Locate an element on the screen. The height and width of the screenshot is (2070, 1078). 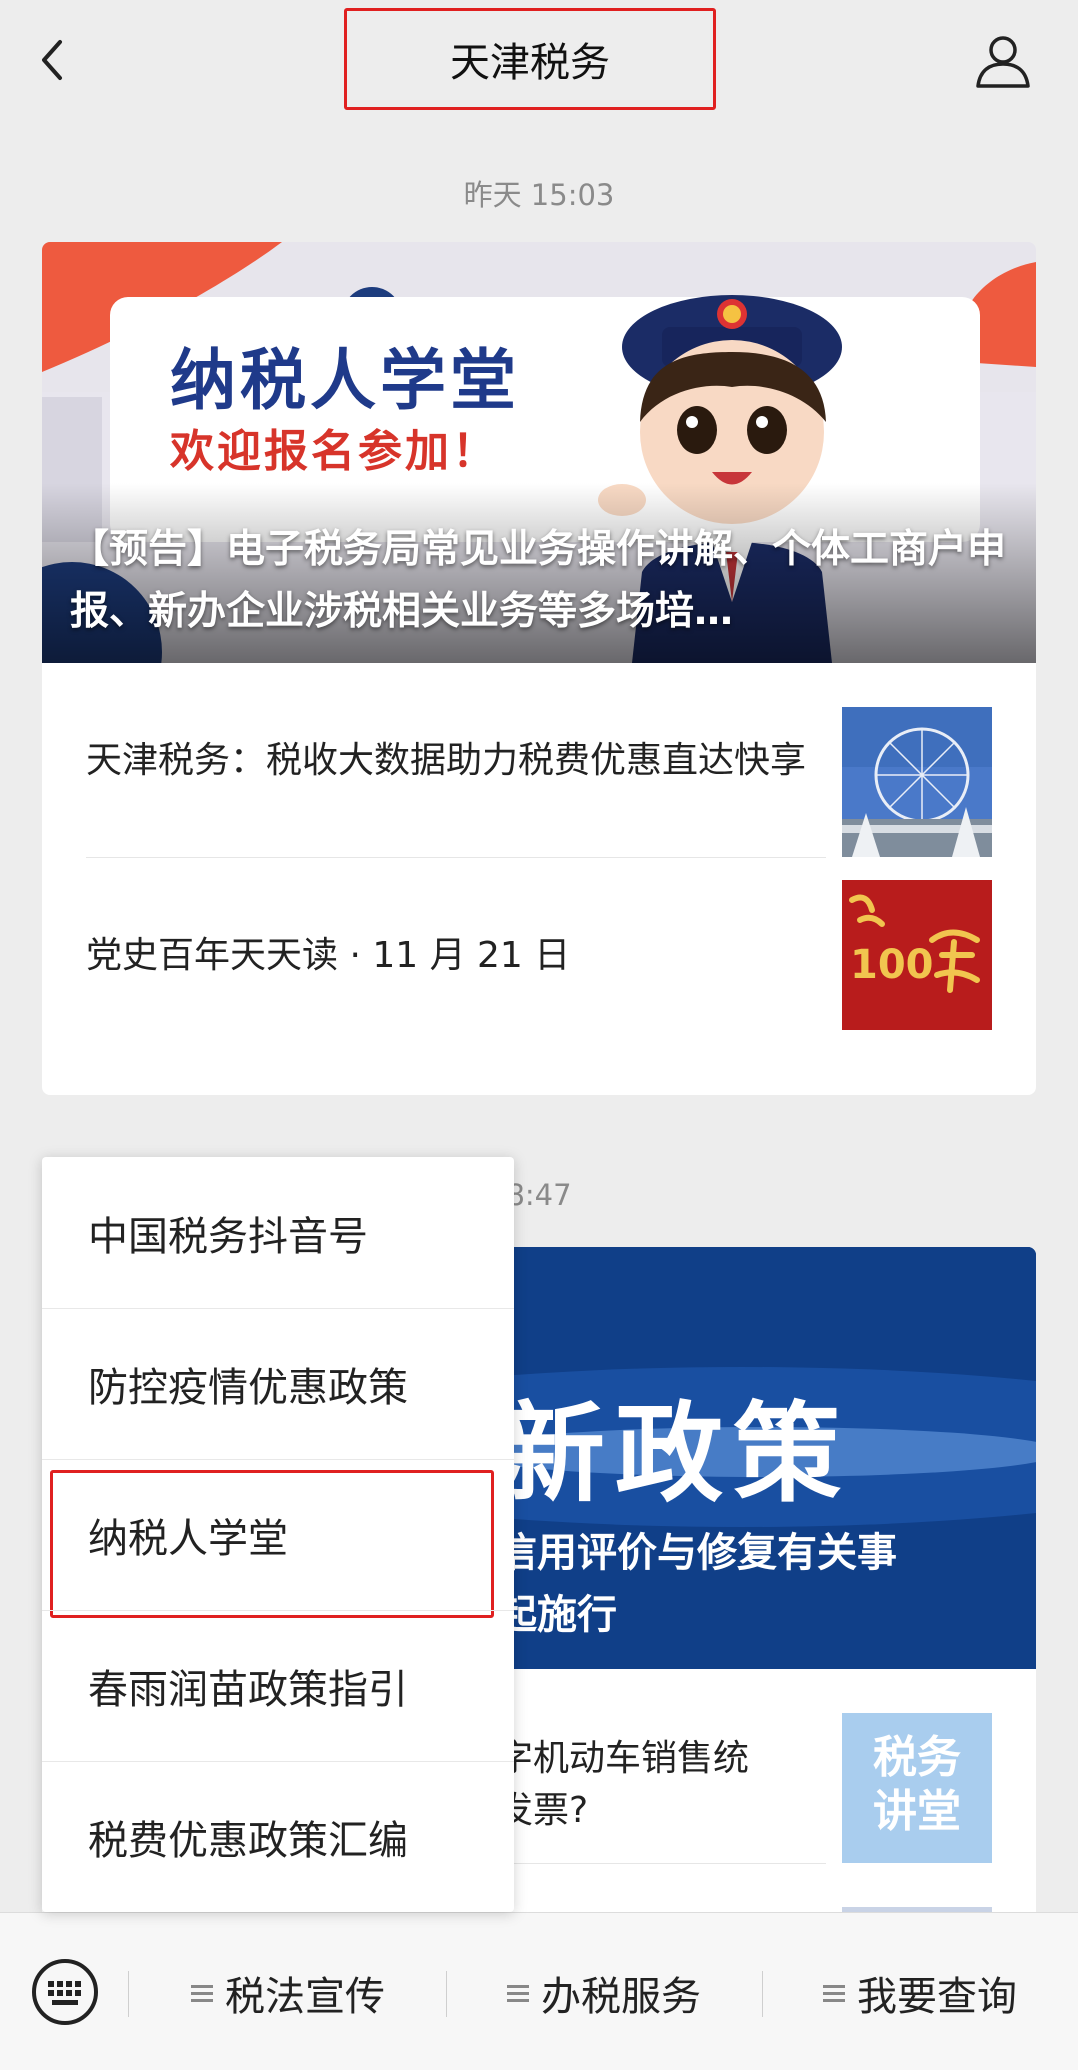
submenu-item-tax-benefit-compilation: 税费优惠政策汇编 is located at coordinates (278, 1836).